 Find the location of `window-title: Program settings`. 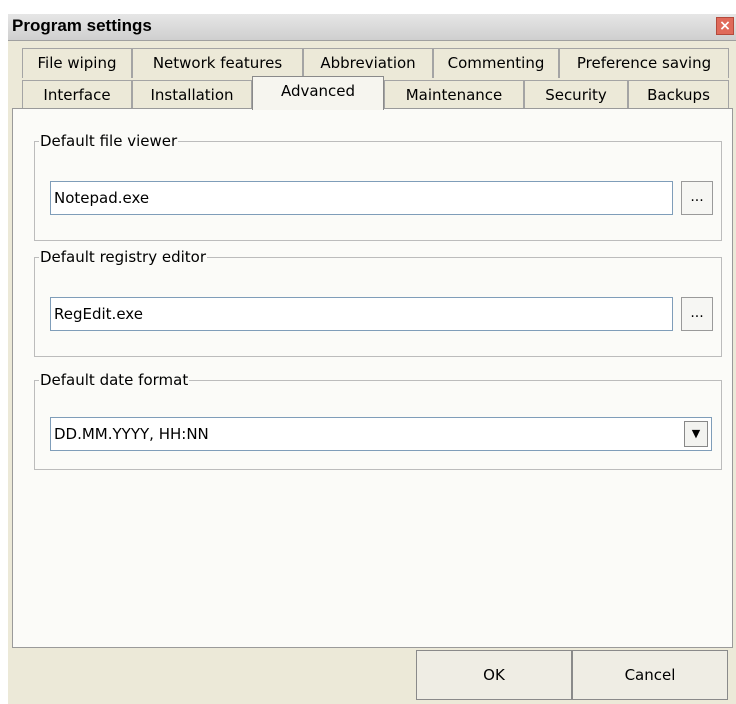

window-title: Program settings is located at coordinates (82, 25).